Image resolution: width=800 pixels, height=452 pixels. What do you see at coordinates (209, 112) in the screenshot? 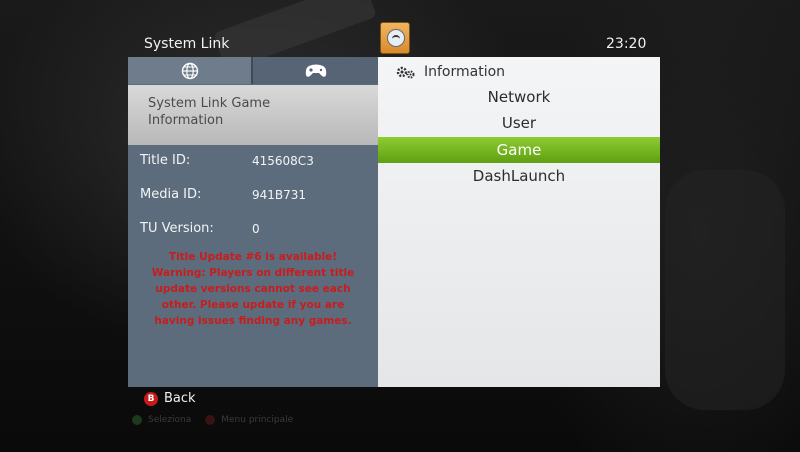
I see `section-title: System Link Game Information` at bounding box center [209, 112].